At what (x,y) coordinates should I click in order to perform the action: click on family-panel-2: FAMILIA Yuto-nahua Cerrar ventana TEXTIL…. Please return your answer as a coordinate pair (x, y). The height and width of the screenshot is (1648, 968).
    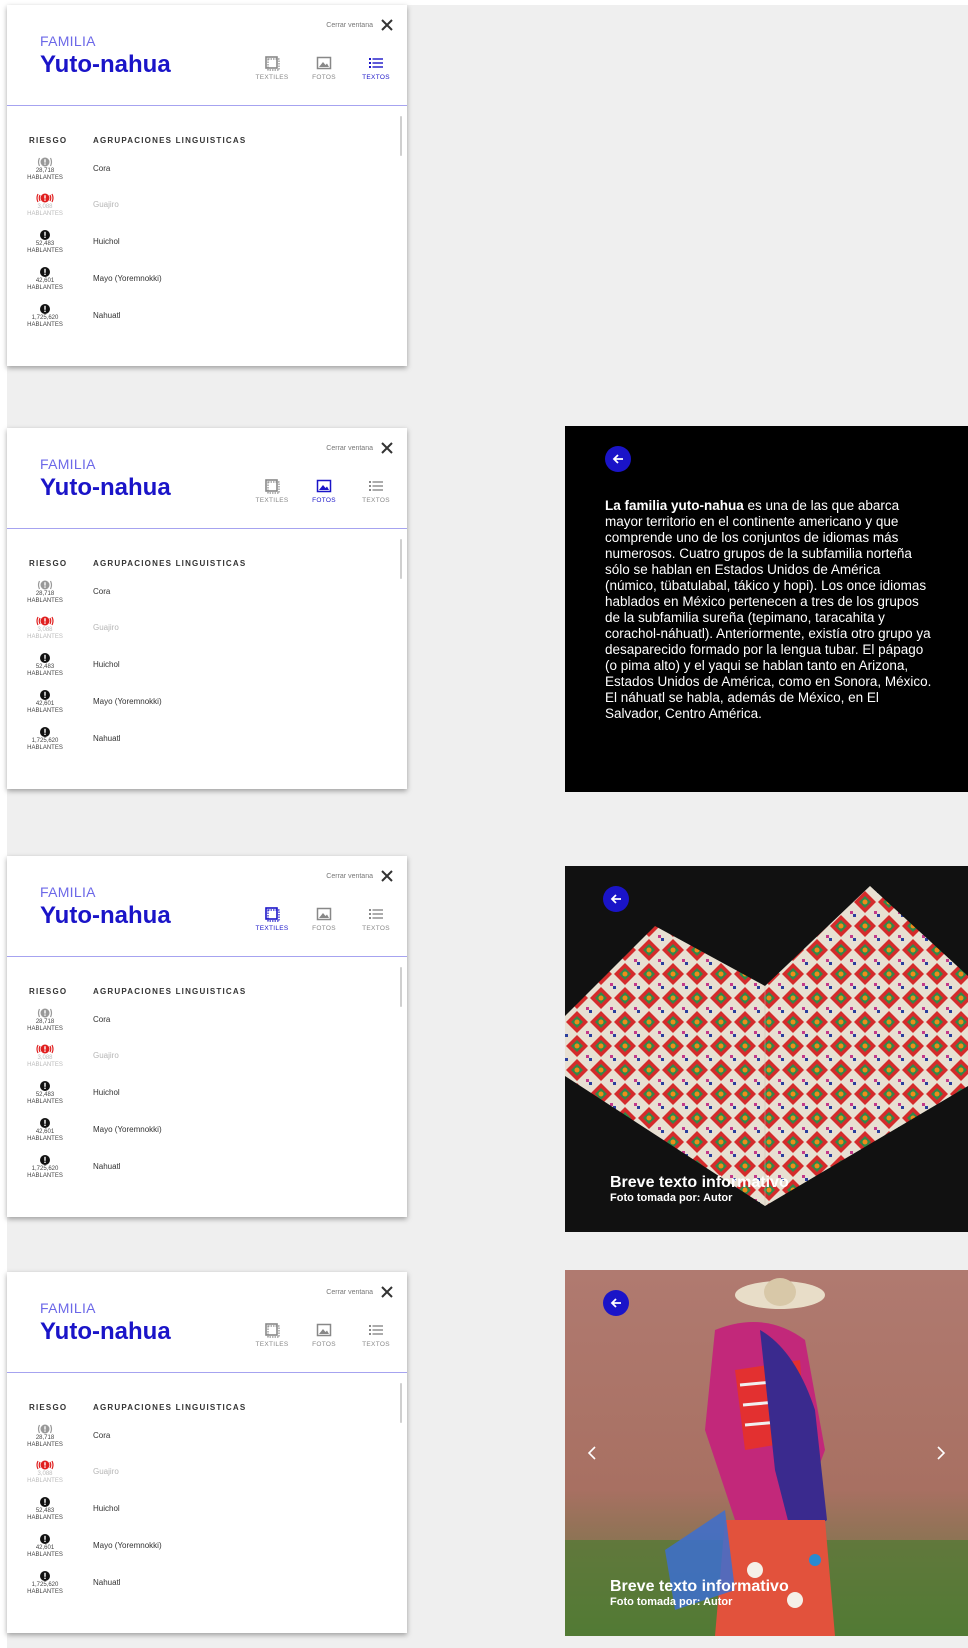
    Looking at the image, I should click on (207, 608).